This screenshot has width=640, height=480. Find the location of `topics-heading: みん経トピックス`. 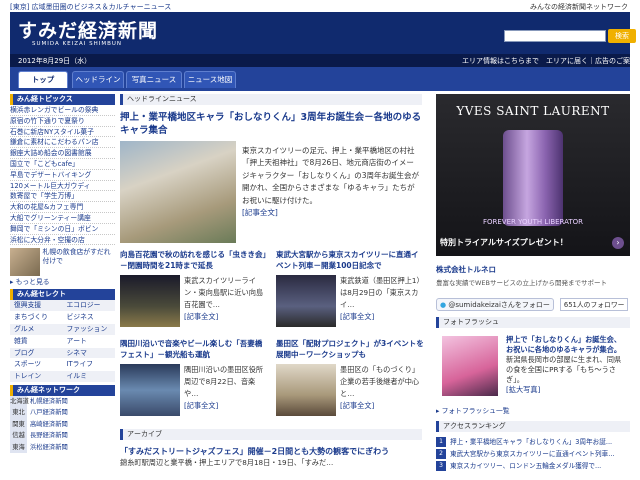

topics-heading: みん経トピックス is located at coordinates (62, 99).